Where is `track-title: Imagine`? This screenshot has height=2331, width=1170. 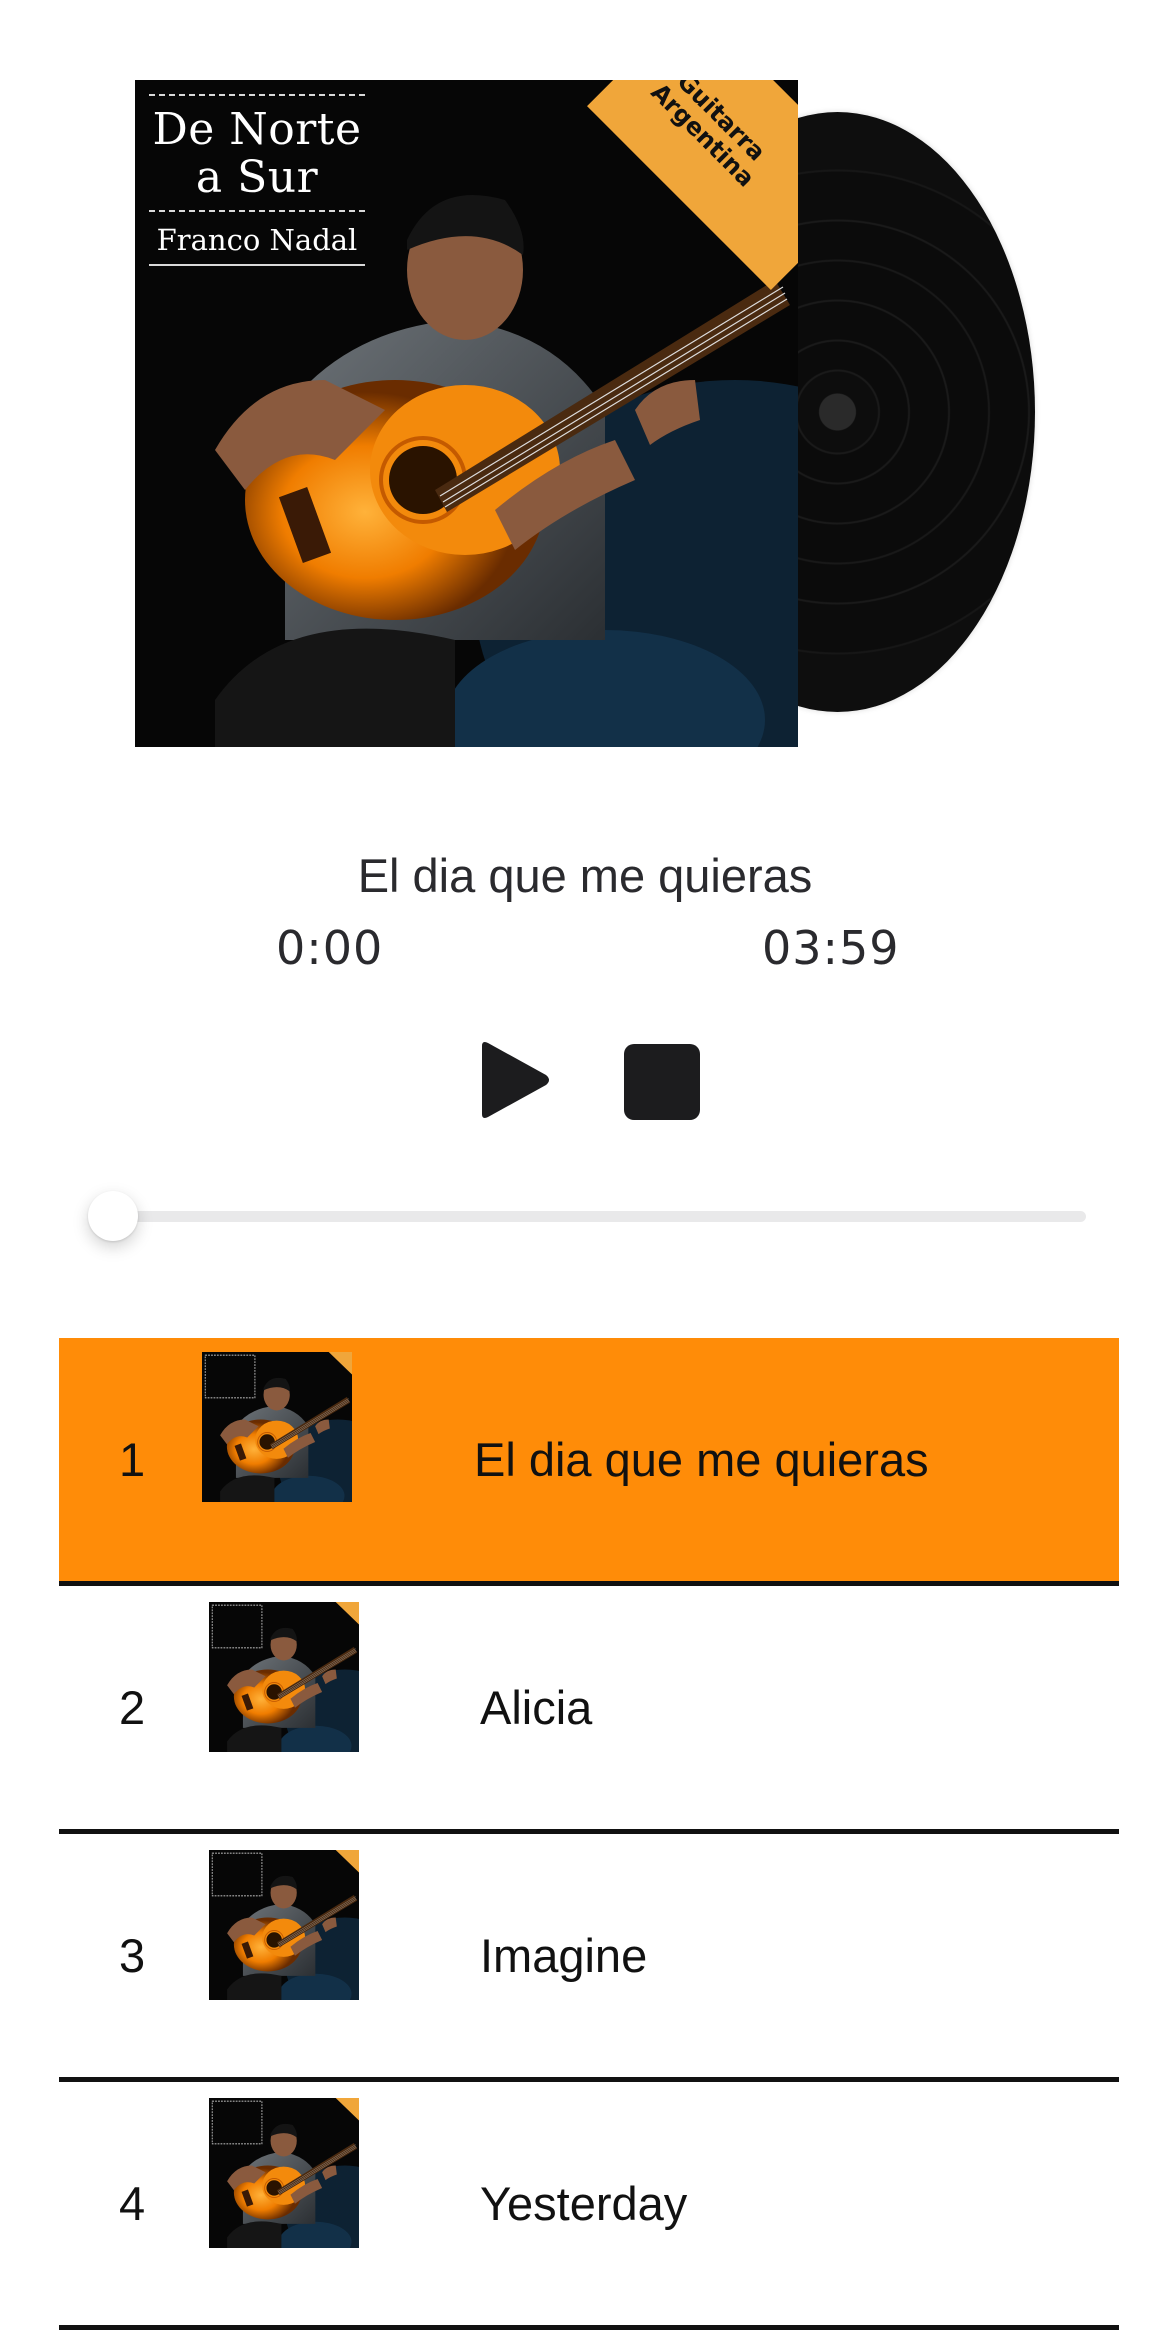 track-title: Imagine is located at coordinates (564, 1955).